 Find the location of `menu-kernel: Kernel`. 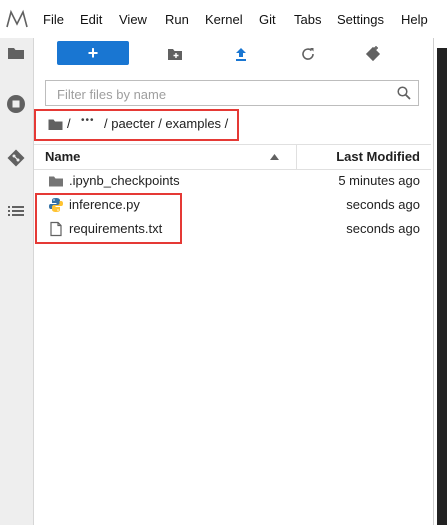

menu-kernel: Kernel is located at coordinates (224, 19).